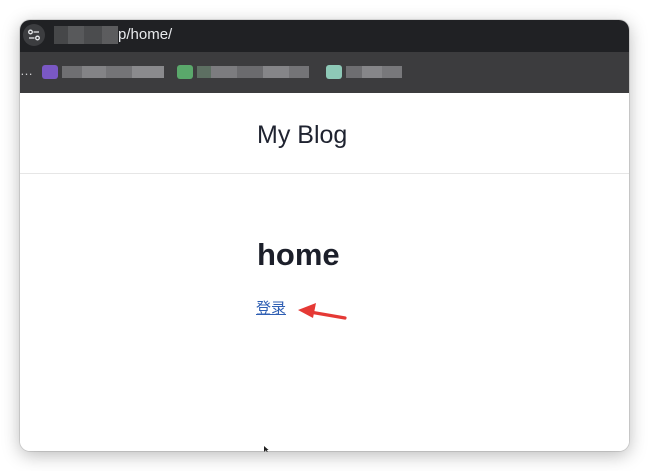 The width and height of the screenshot is (649, 471). What do you see at coordinates (266, 449) in the screenshot?
I see `mouse-cursor-icon` at bounding box center [266, 449].